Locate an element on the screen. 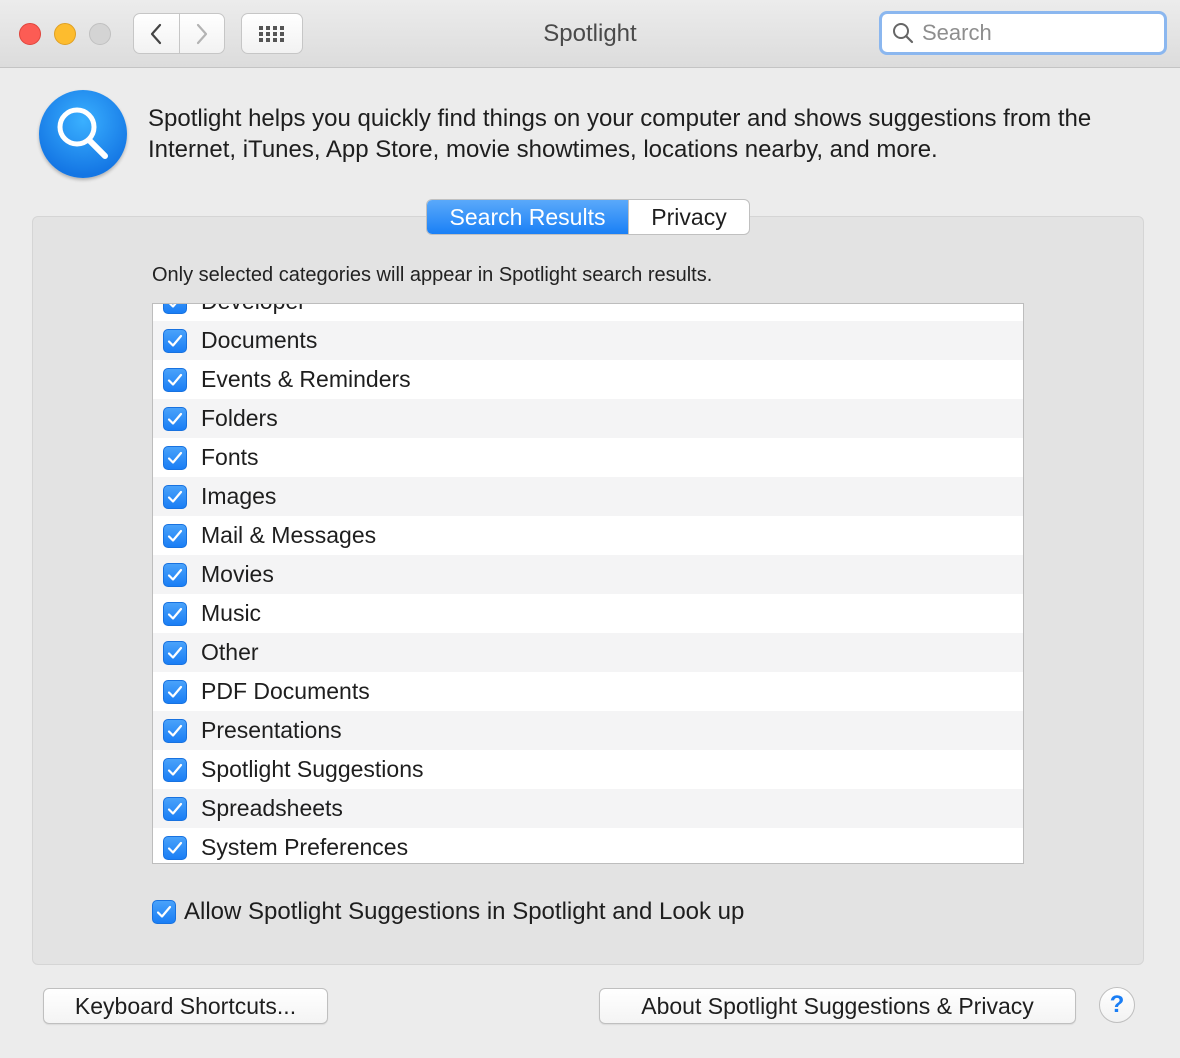 The height and width of the screenshot is (1058, 1180). tab-bar: Search Results Privacy is located at coordinates (588, 217).